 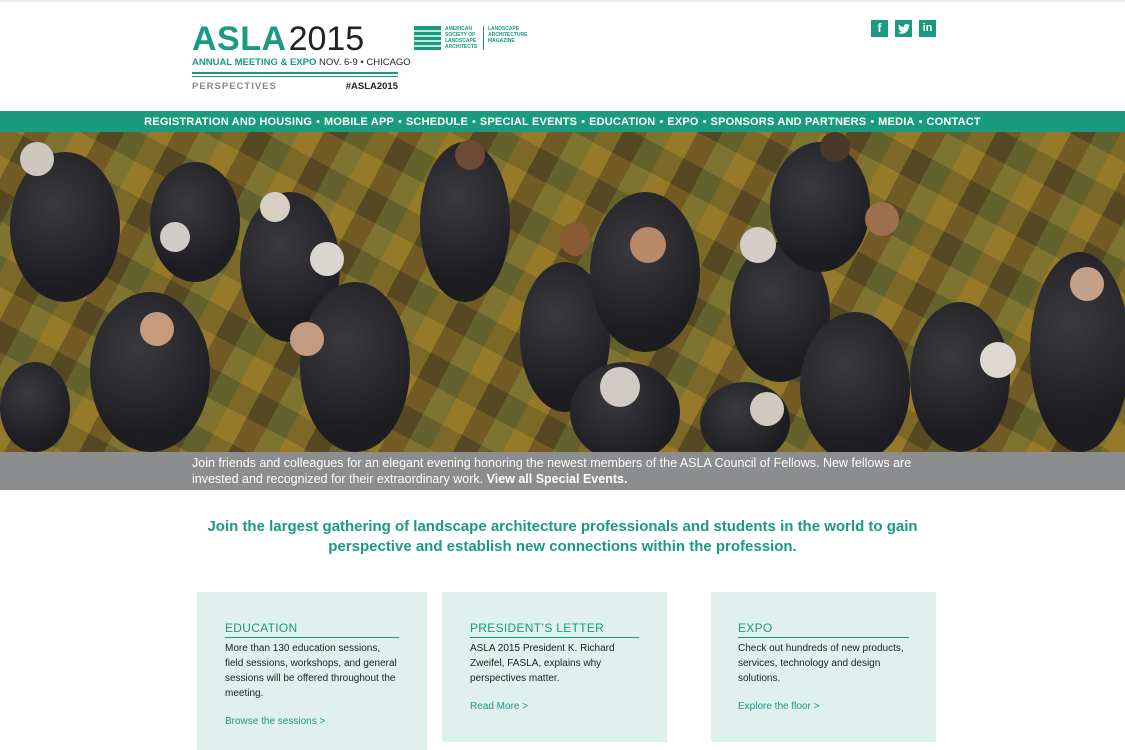 I want to click on card-title: PRESIDENT’S LETTER, so click(x=537, y=628).